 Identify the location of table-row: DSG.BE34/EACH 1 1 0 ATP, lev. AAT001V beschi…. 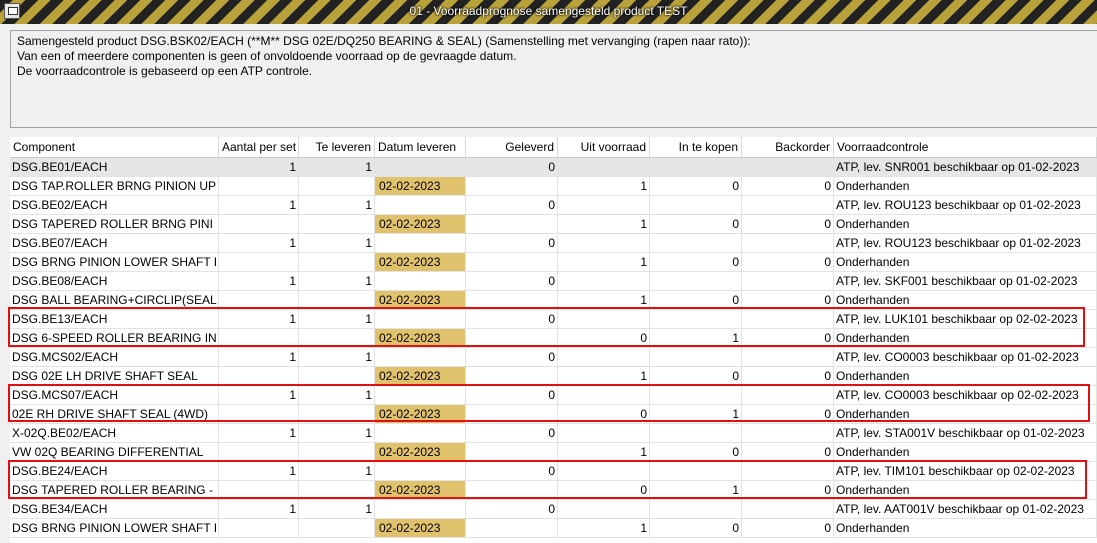
(553, 509).